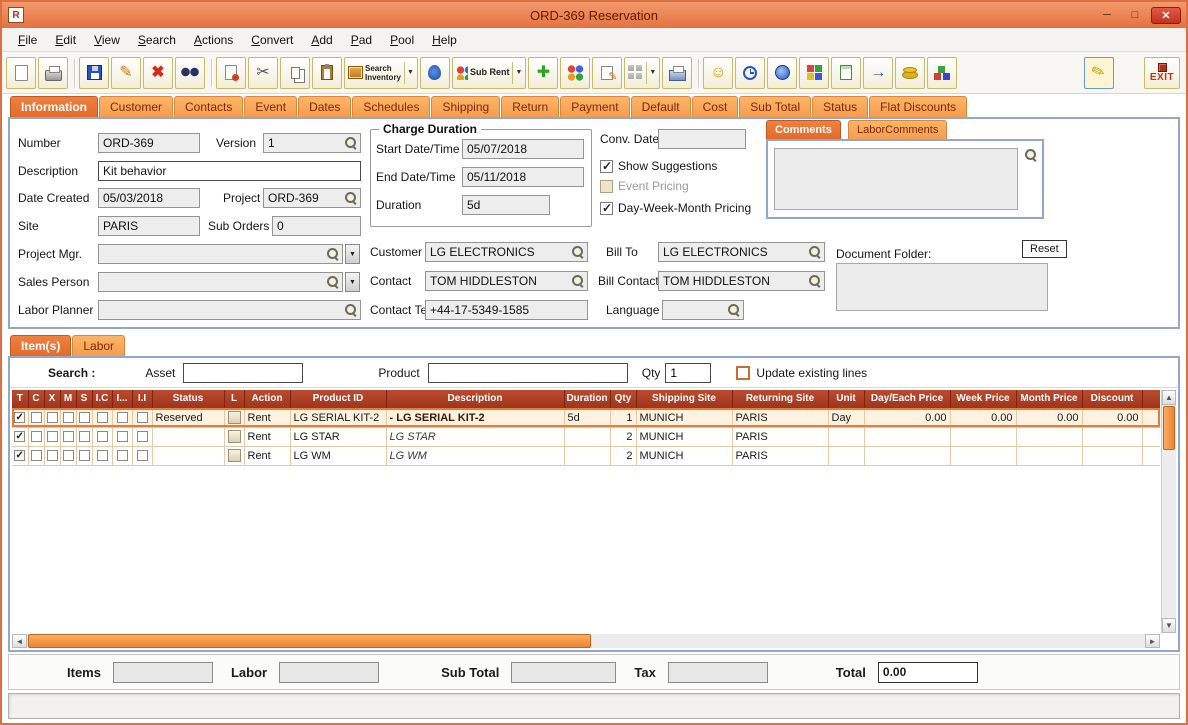 Image resolution: width=1188 pixels, height=725 pixels. I want to click on scroll-up-button: ▲, so click(1169, 397).